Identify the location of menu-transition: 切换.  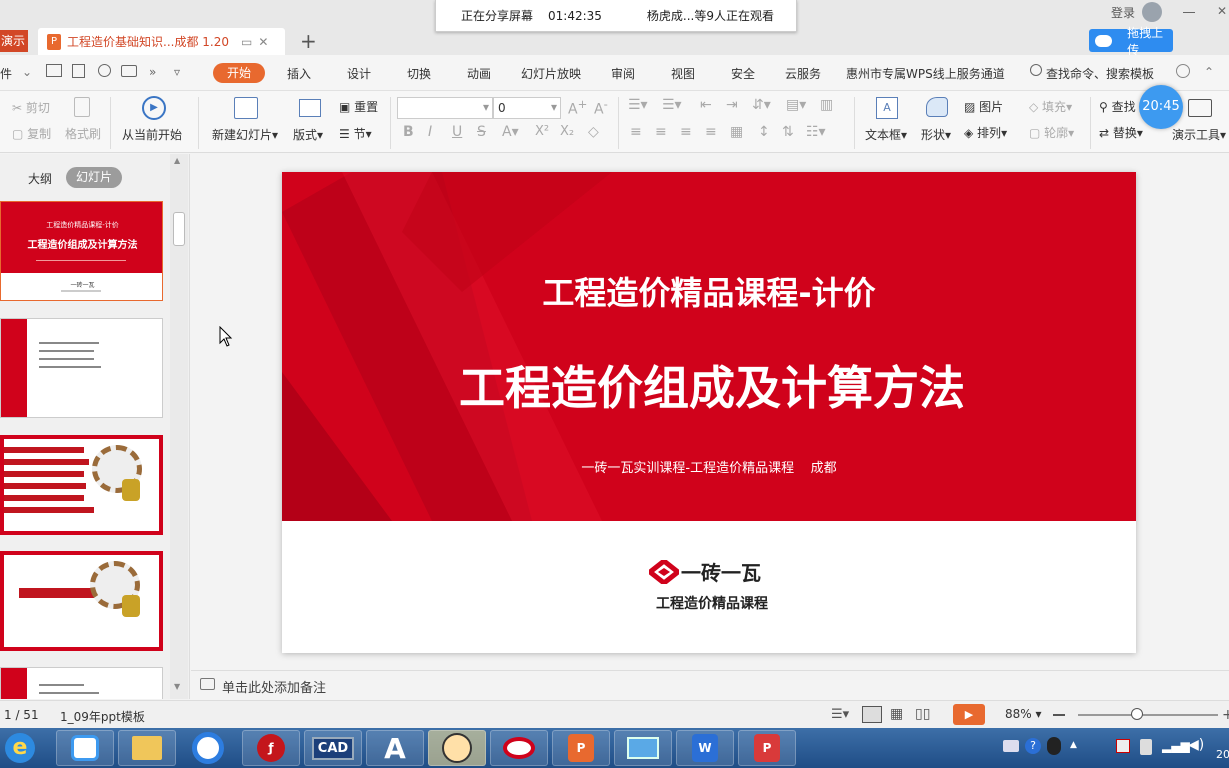
(419, 73).